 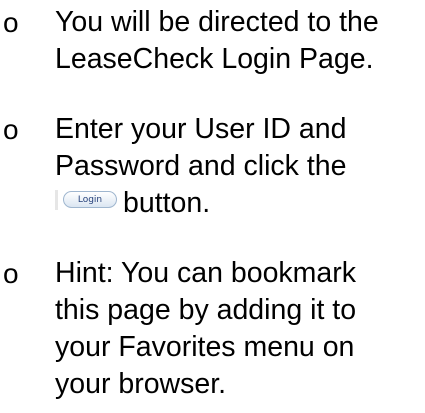 I want to click on text-line: this page by adding it to, so click(x=206, y=310).